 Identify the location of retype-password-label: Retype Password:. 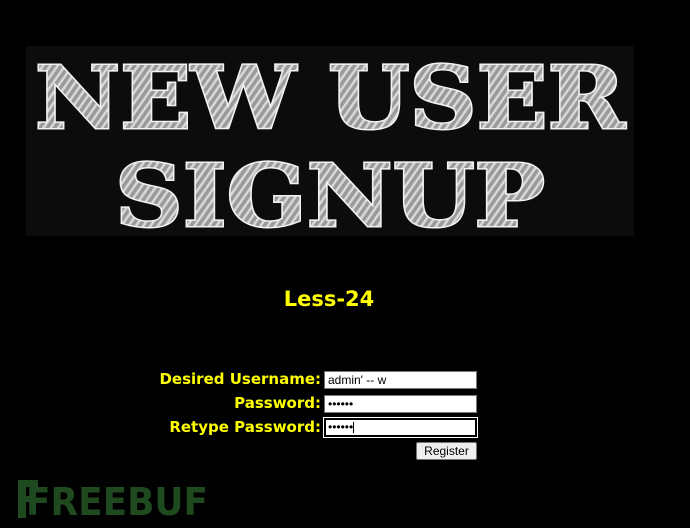
(245, 427).